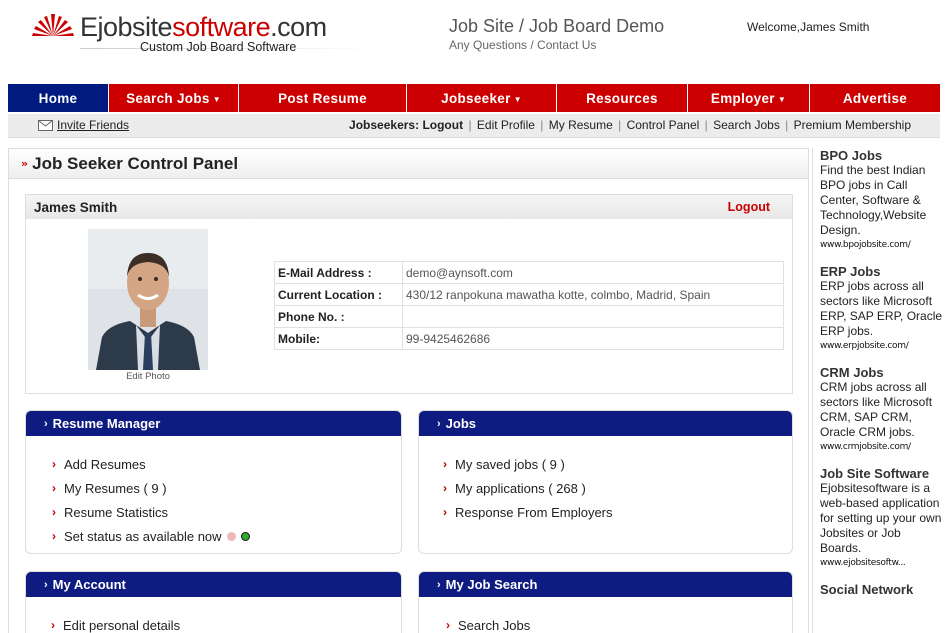 Image resolution: width=950 pixels, height=633 pixels. Describe the element at coordinates (491, 584) in the screenshot. I see `my-job-search-title: My Job Search` at that location.